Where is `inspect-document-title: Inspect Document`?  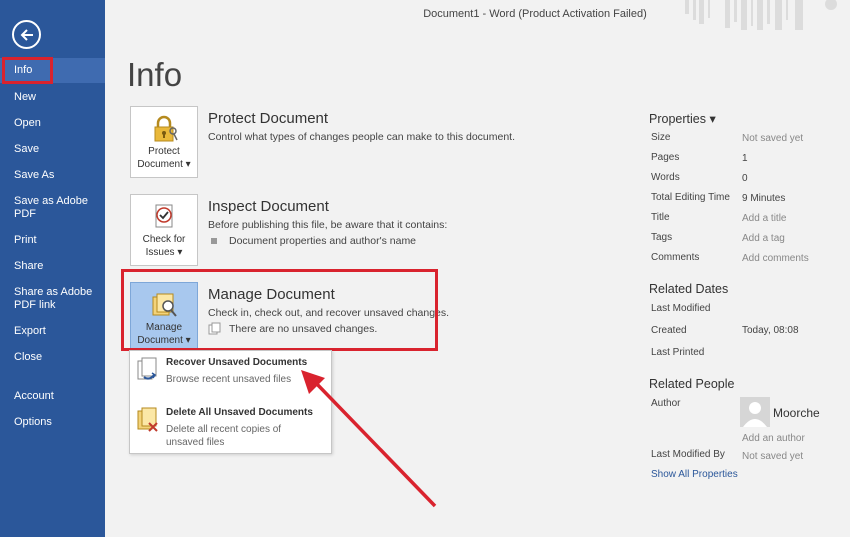 inspect-document-title: Inspect Document is located at coordinates (268, 206).